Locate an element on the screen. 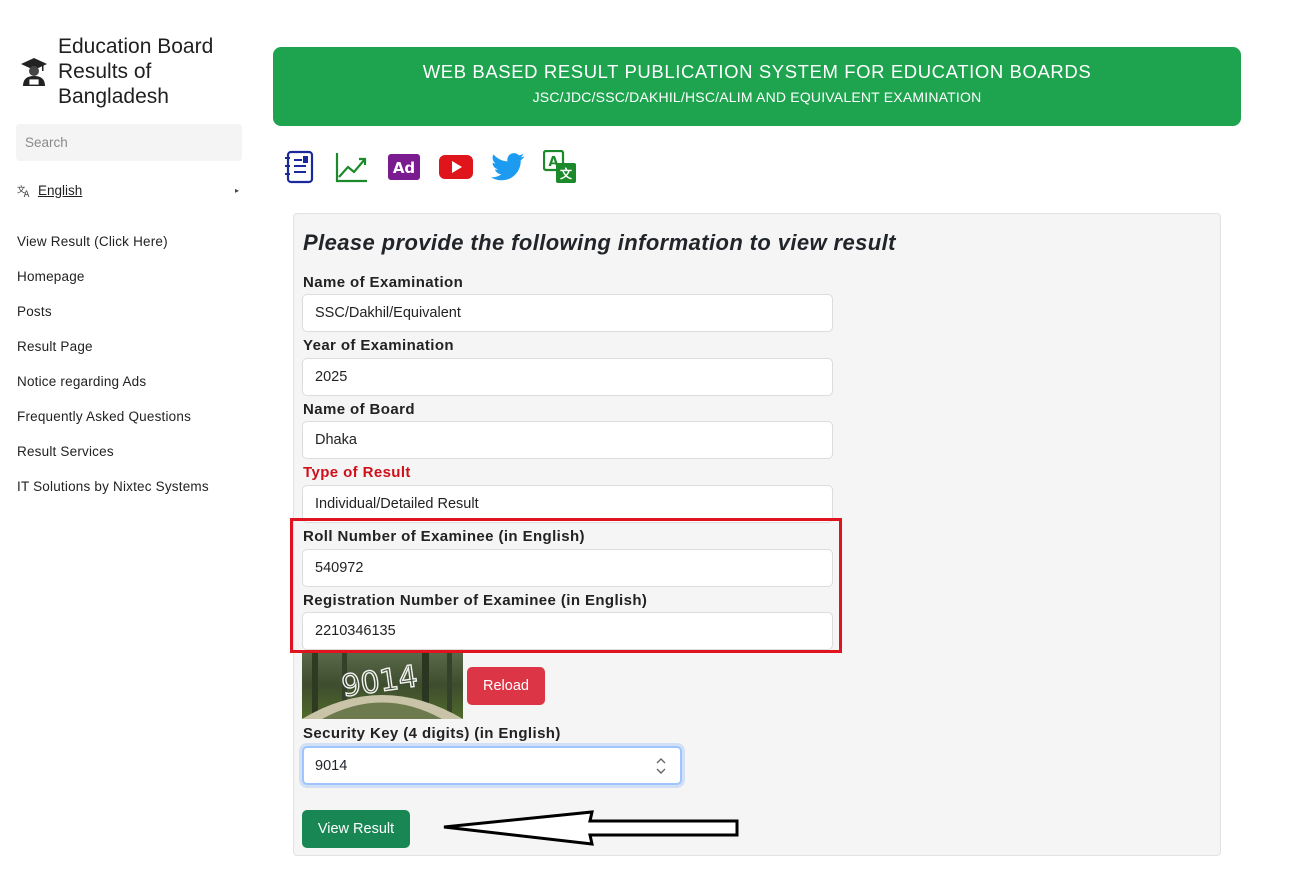 This screenshot has height=873, width=1293. nav-item-result-services: Result Services is located at coordinates (113, 459).